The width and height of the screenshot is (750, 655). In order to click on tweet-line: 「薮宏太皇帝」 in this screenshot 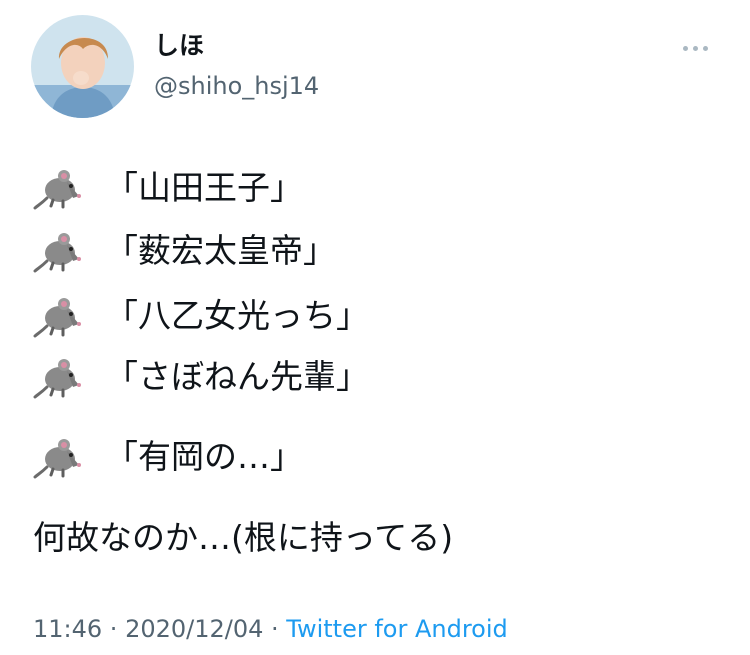, I will do `click(184, 251)`.